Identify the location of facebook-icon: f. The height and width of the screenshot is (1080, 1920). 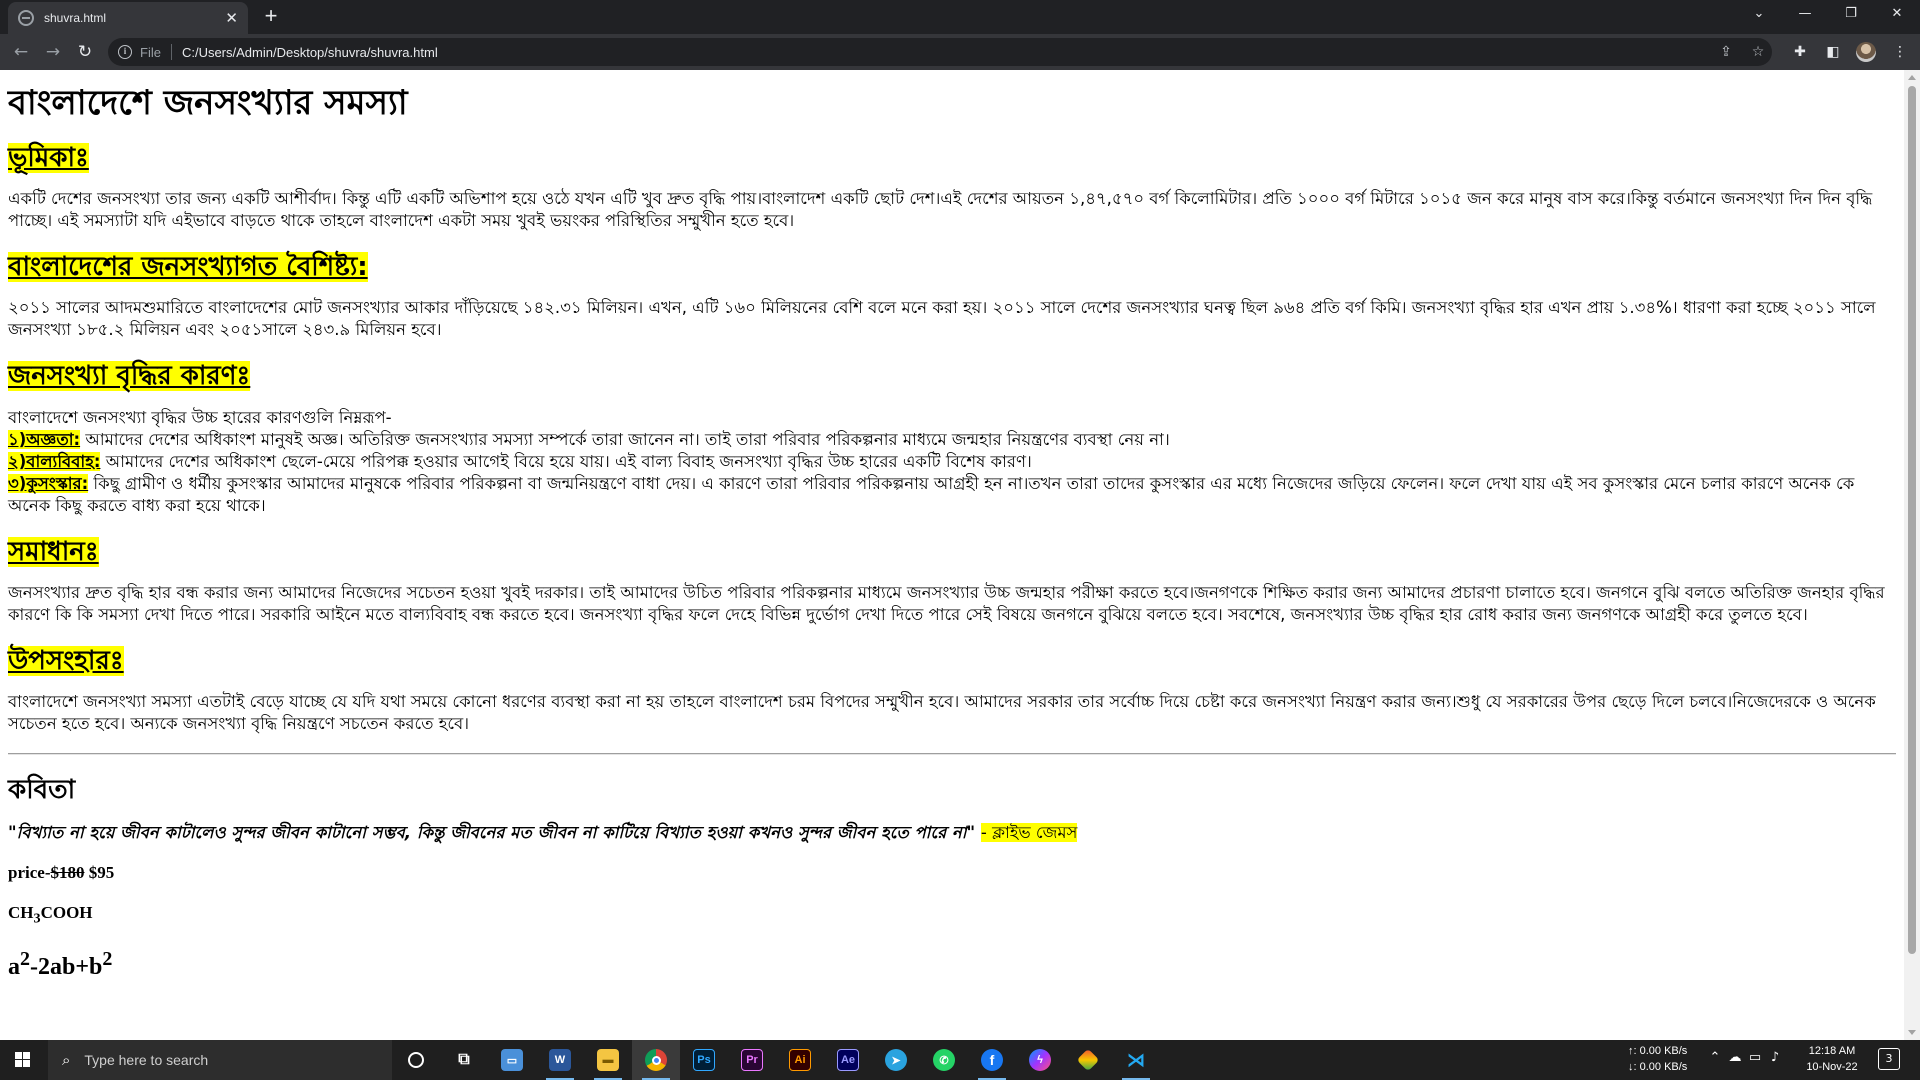
(992, 1060).